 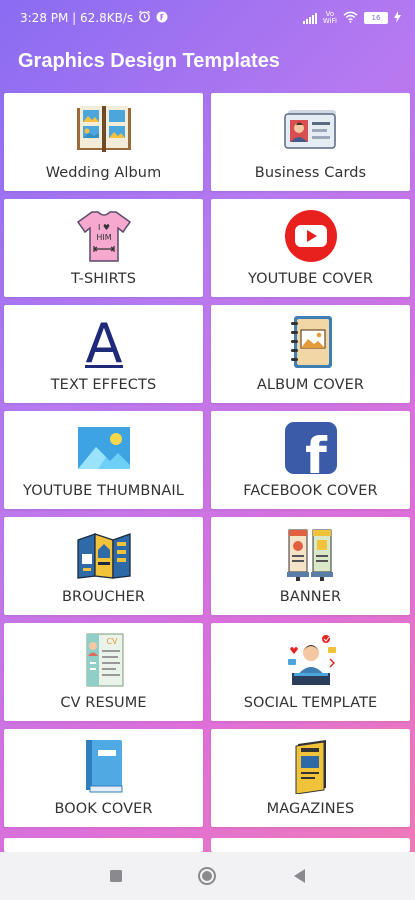 I want to click on wifi-icon, so click(x=350, y=18).